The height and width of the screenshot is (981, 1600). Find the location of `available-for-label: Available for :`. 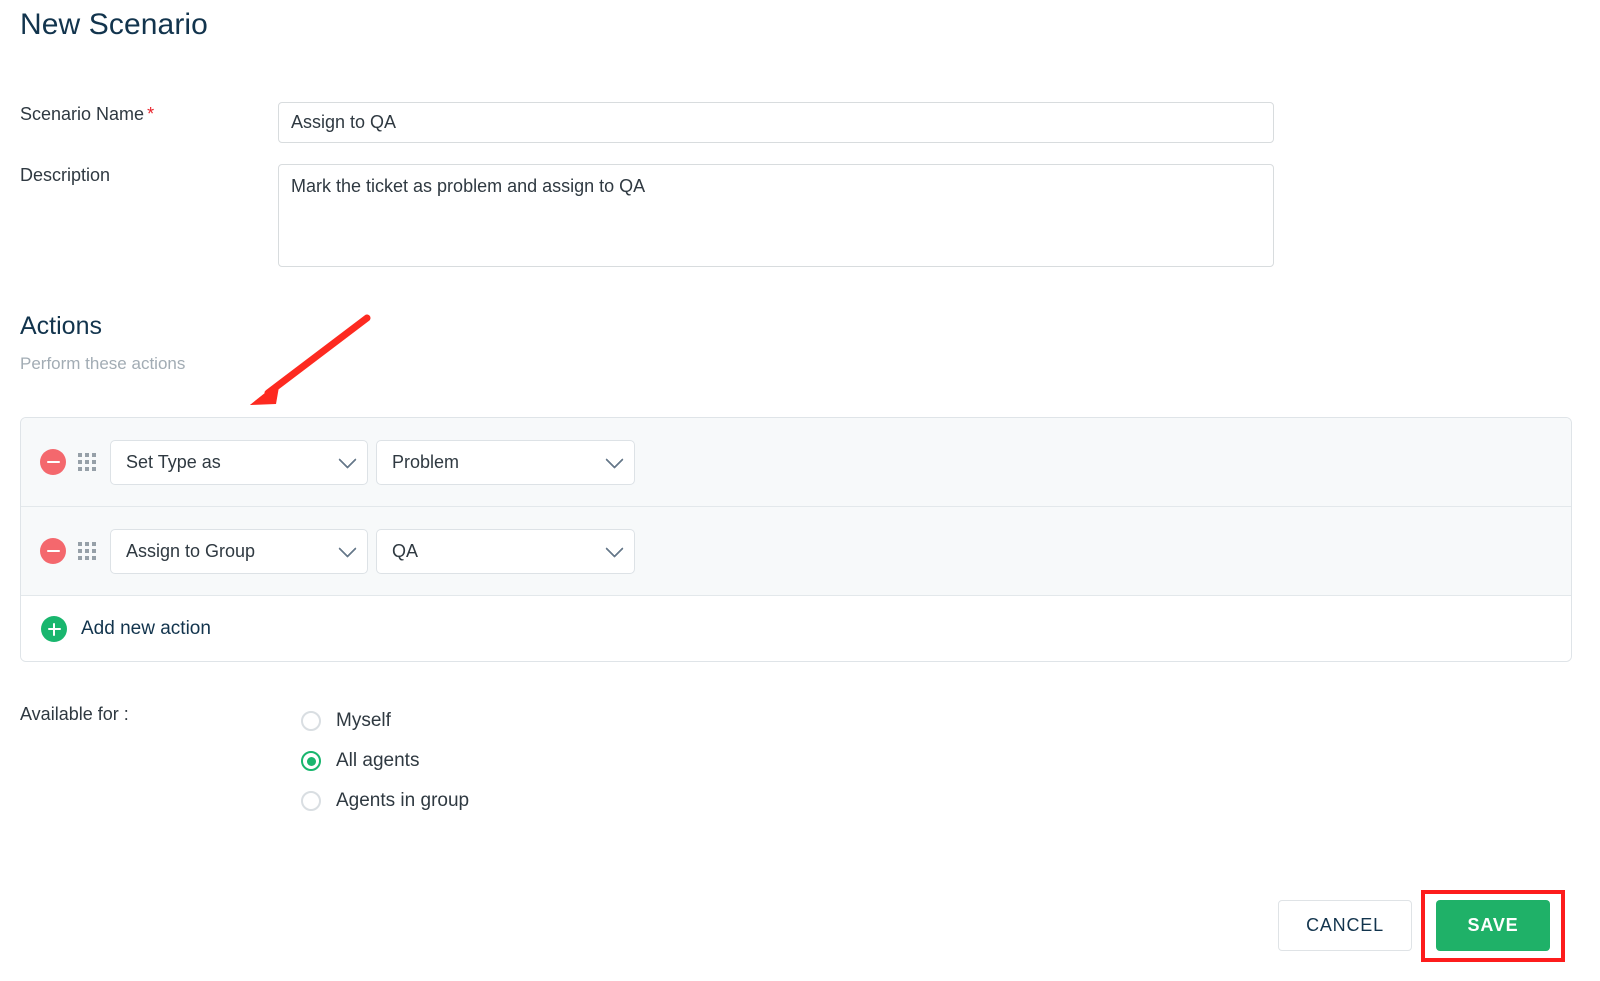

available-for-label: Available for : is located at coordinates (74, 714).